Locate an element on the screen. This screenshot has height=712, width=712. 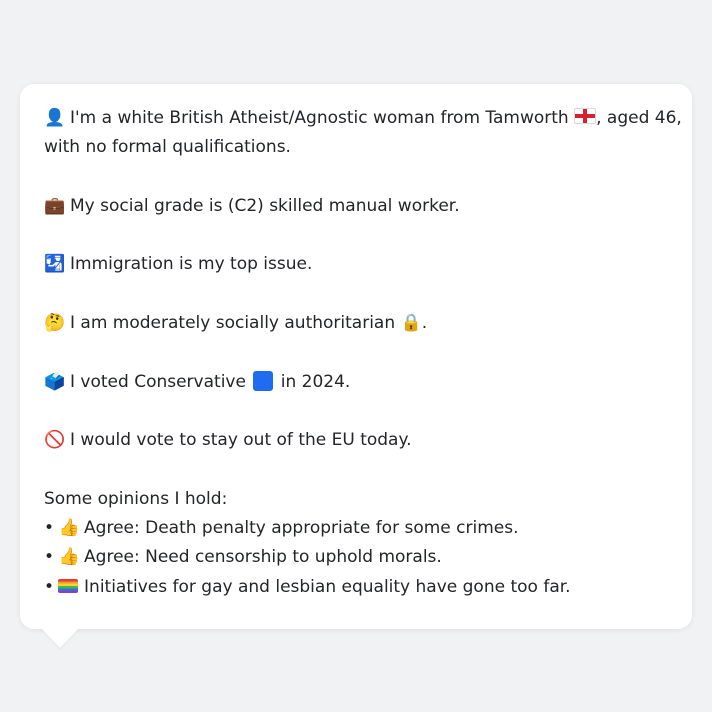
top-issue-line: 🛂 Immigration is my top issue. is located at coordinates (356, 264).